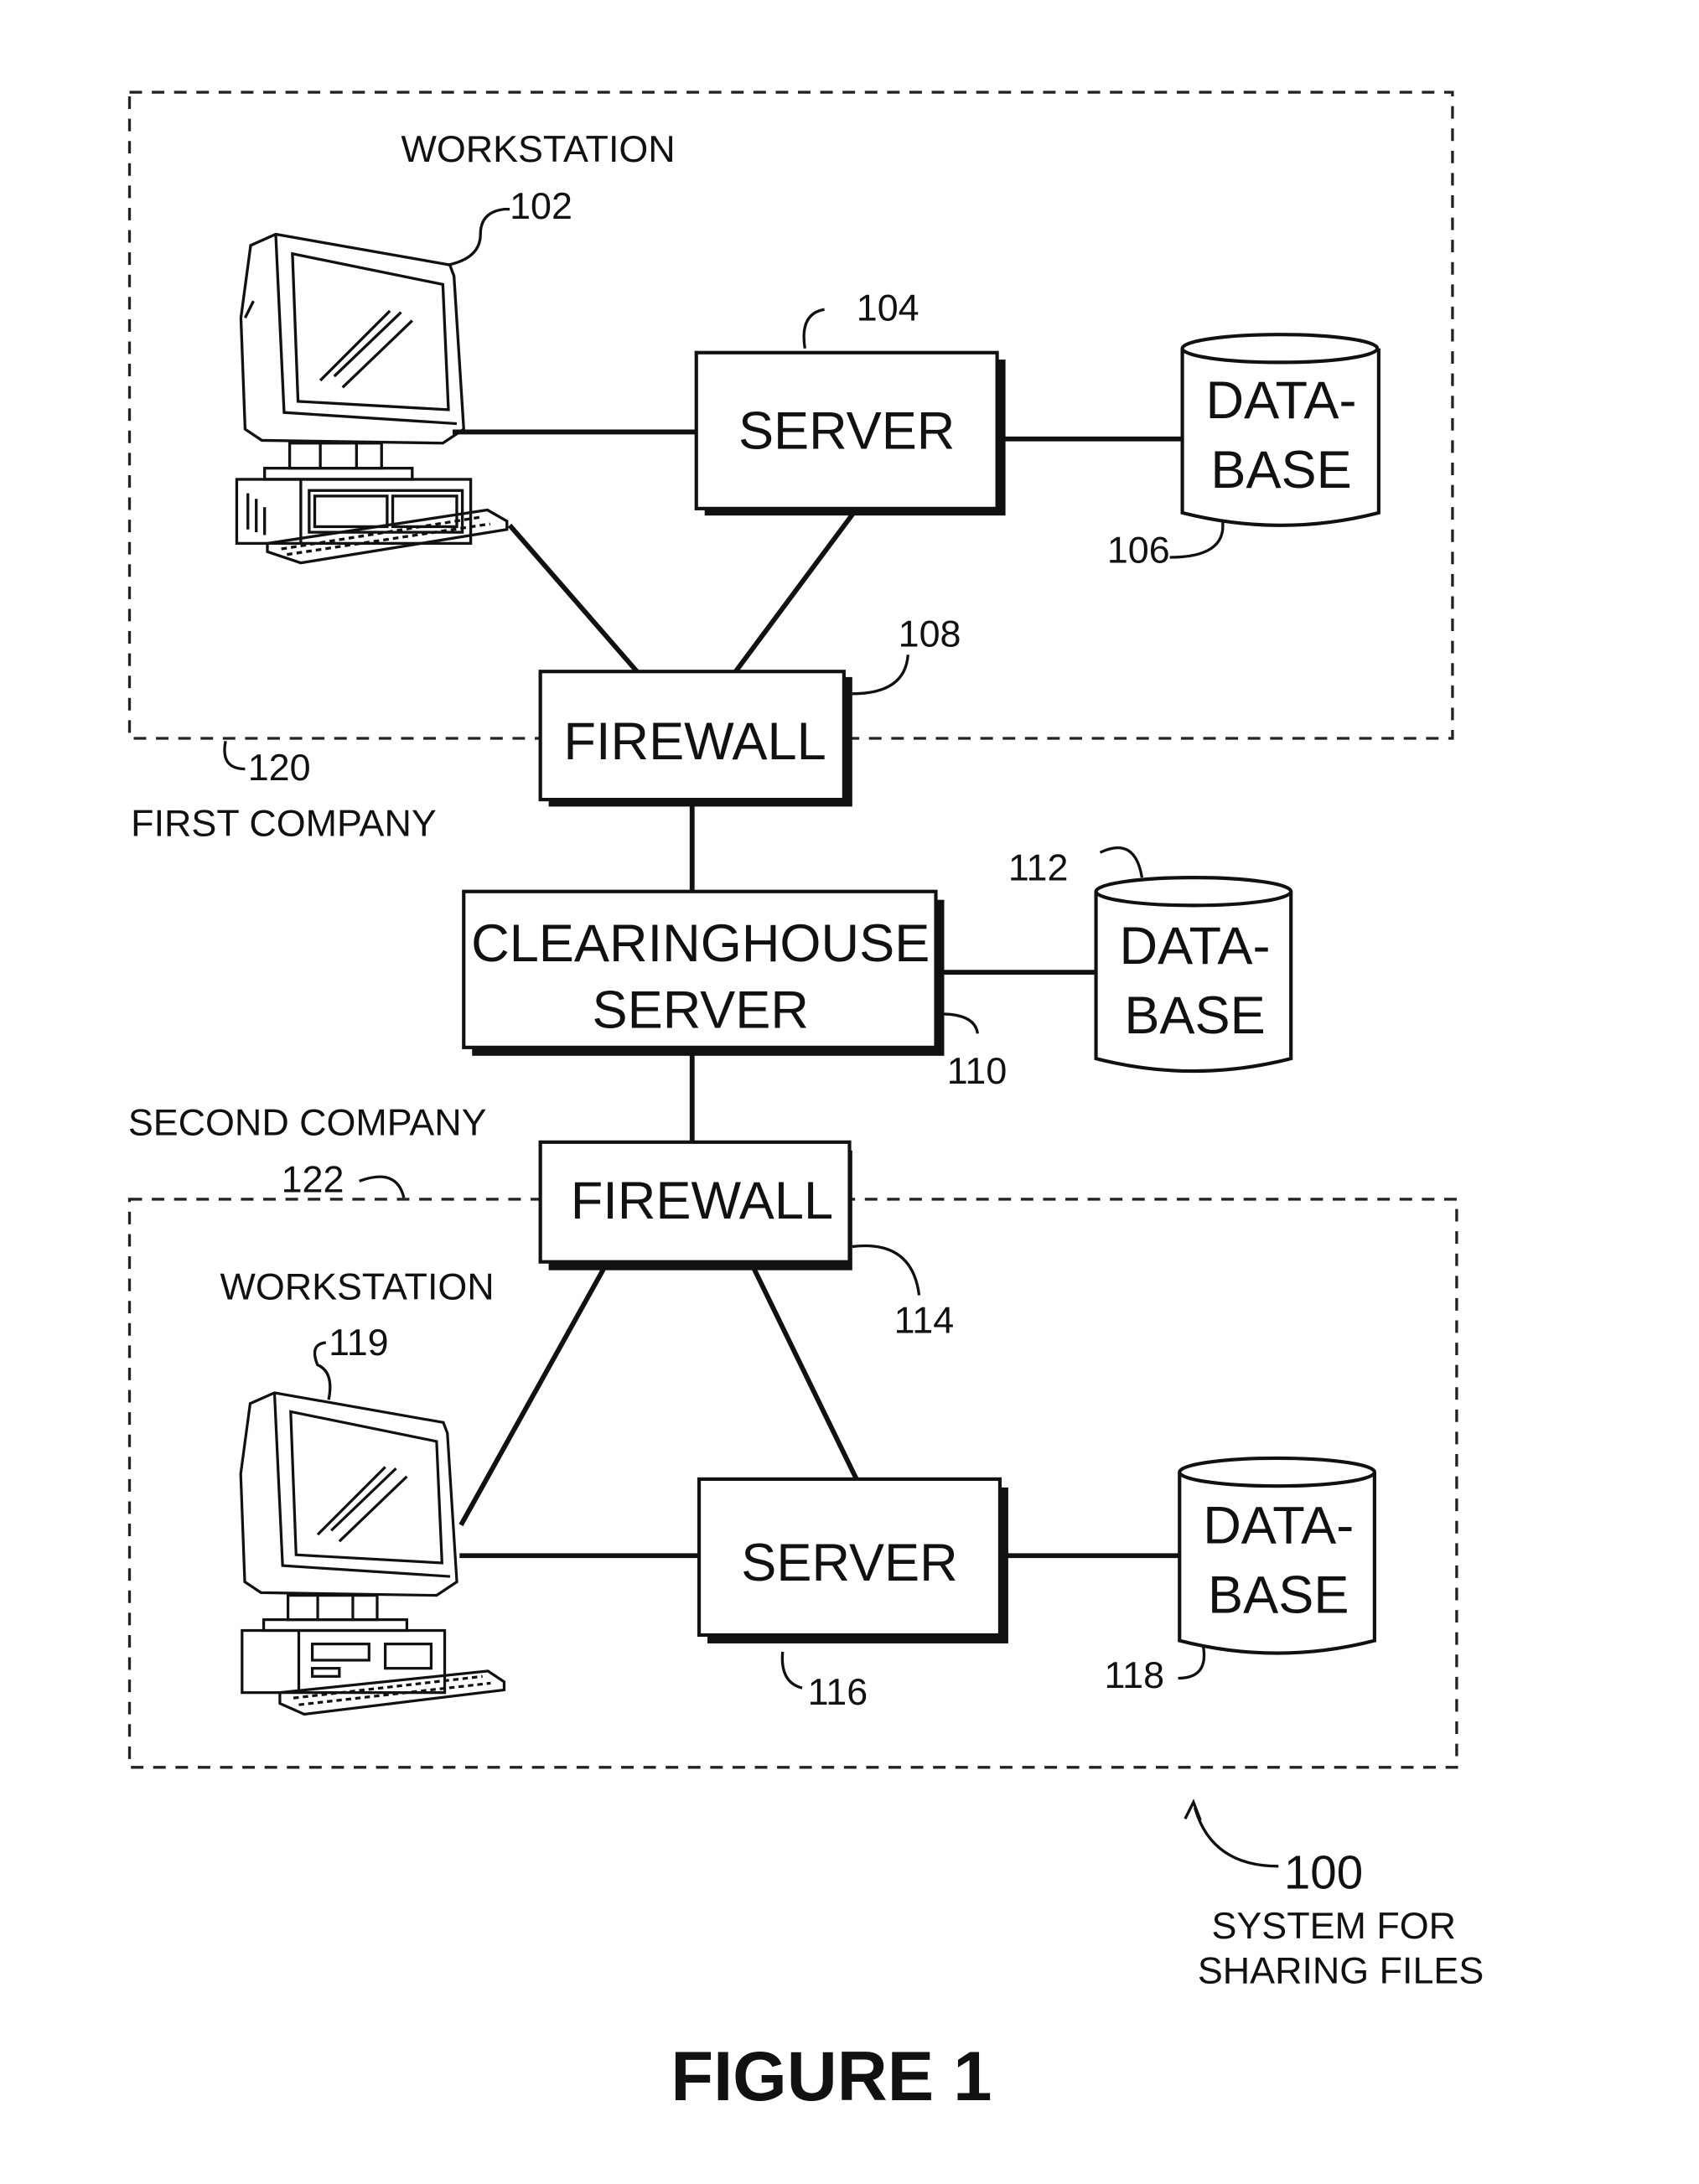 This screenshot has height=2184, width=1699. Describe the element at coordinates (357, 1286) in the screenshot. I see `workstation-2-label: WORKSTATION` at that location.